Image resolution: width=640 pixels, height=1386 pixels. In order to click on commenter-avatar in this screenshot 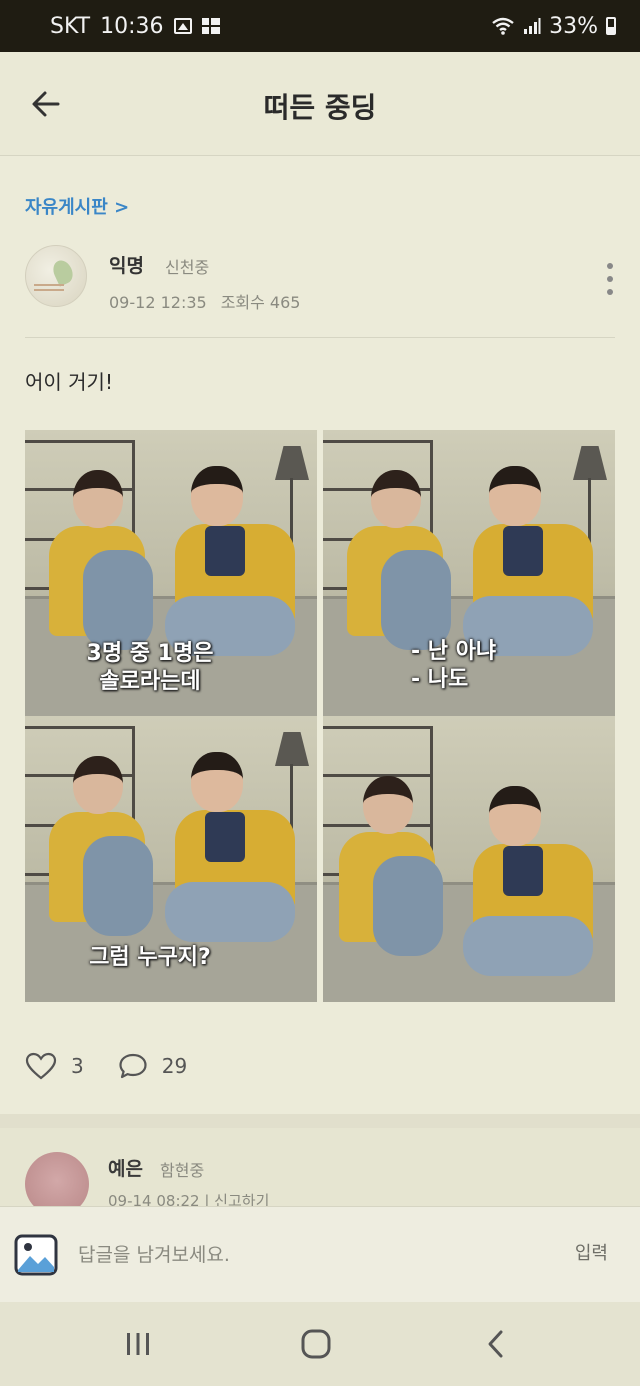, I will do `click(57, 1179)`.